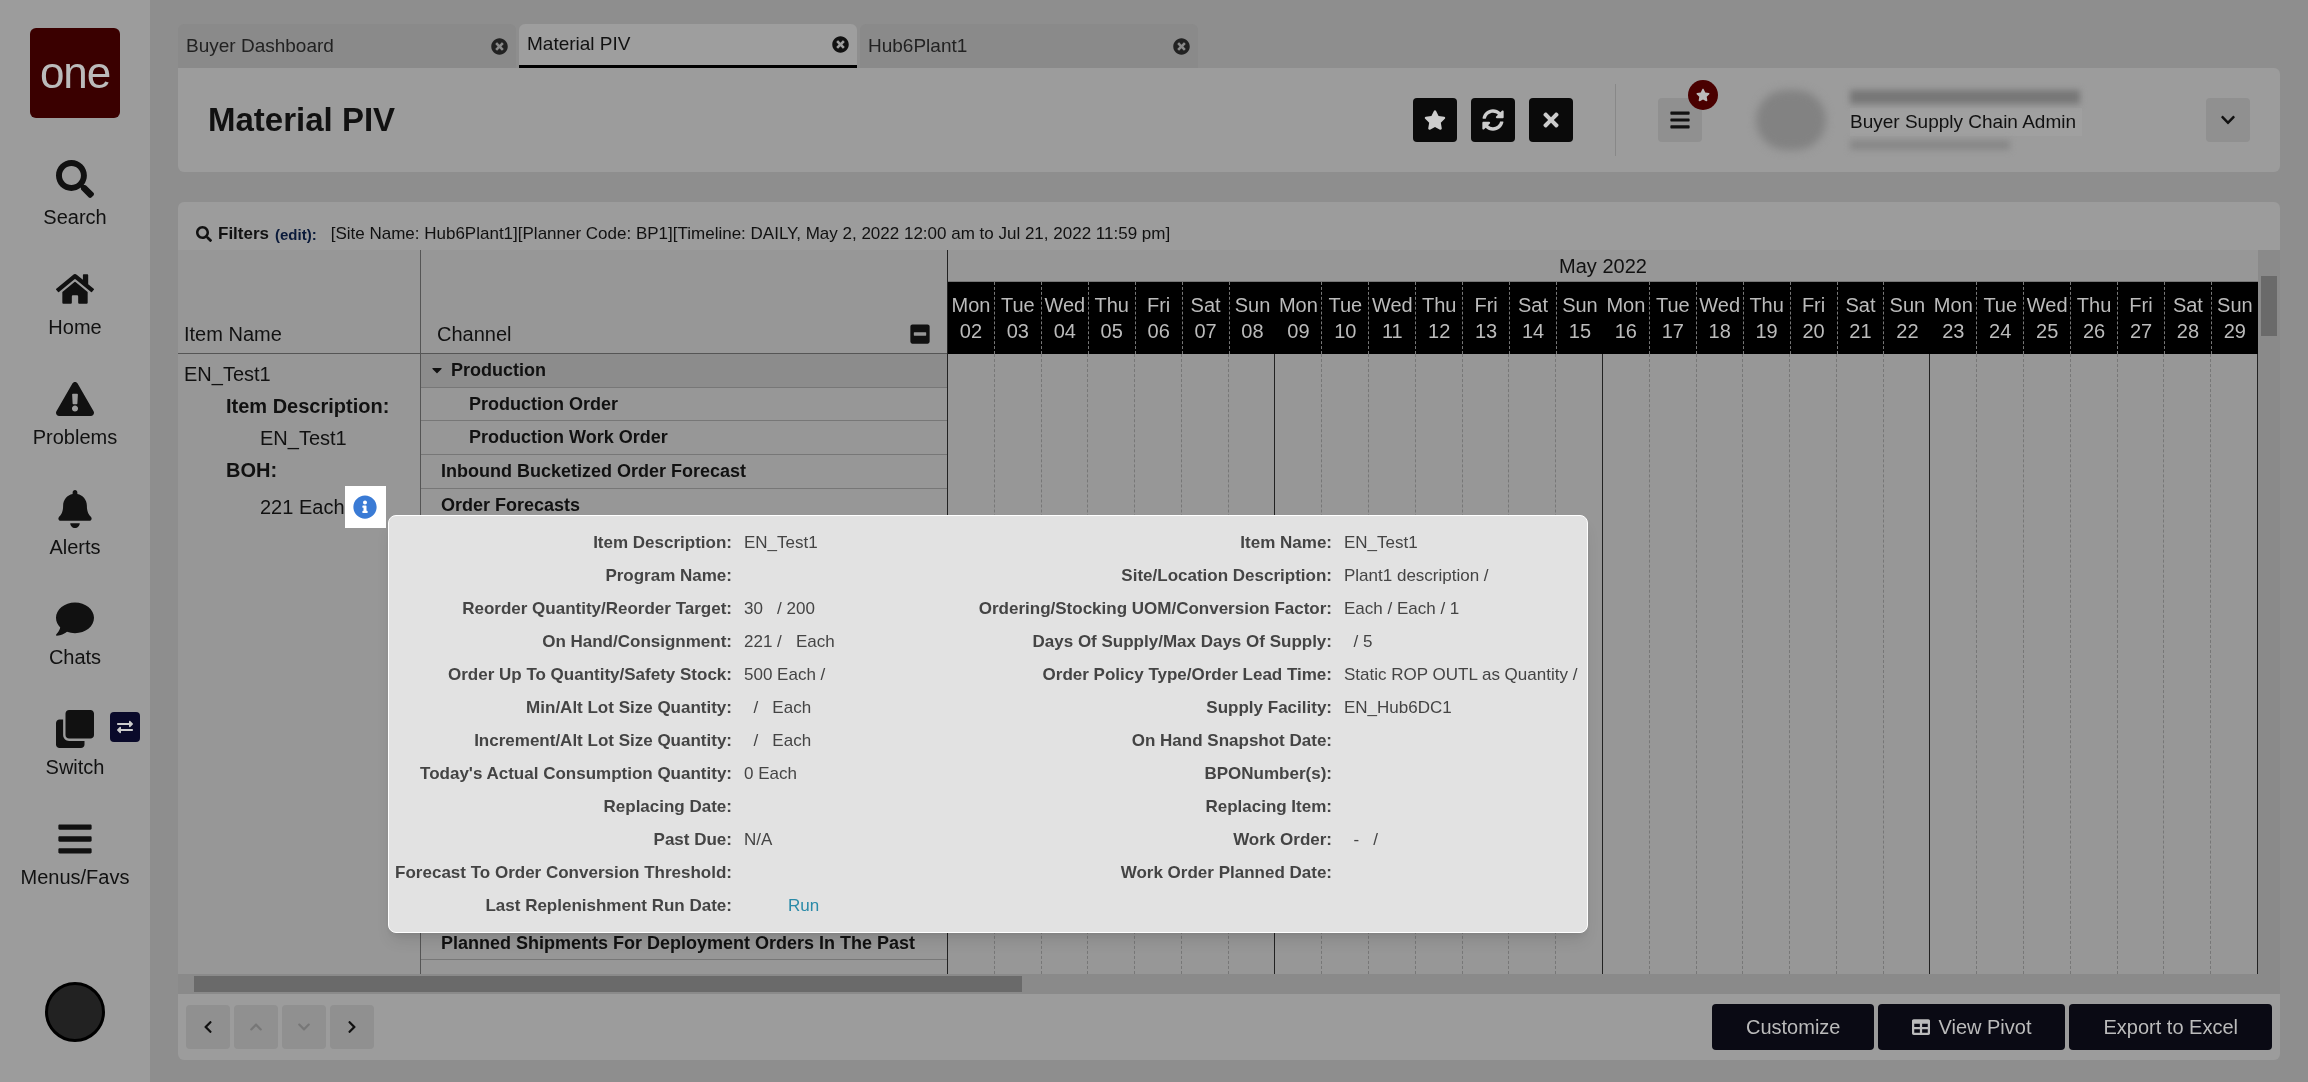  I want to click on detail-label: BPONumber(s):, so click(1268, 773).